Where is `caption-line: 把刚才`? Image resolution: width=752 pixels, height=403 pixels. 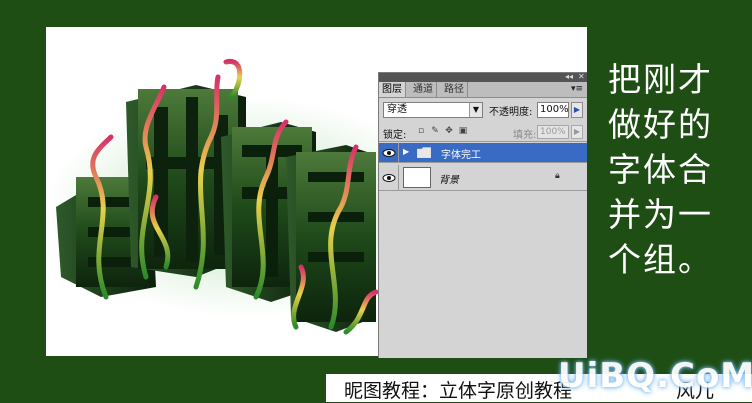 caption-line: 把刚才 is located at coordinates (660, 79).